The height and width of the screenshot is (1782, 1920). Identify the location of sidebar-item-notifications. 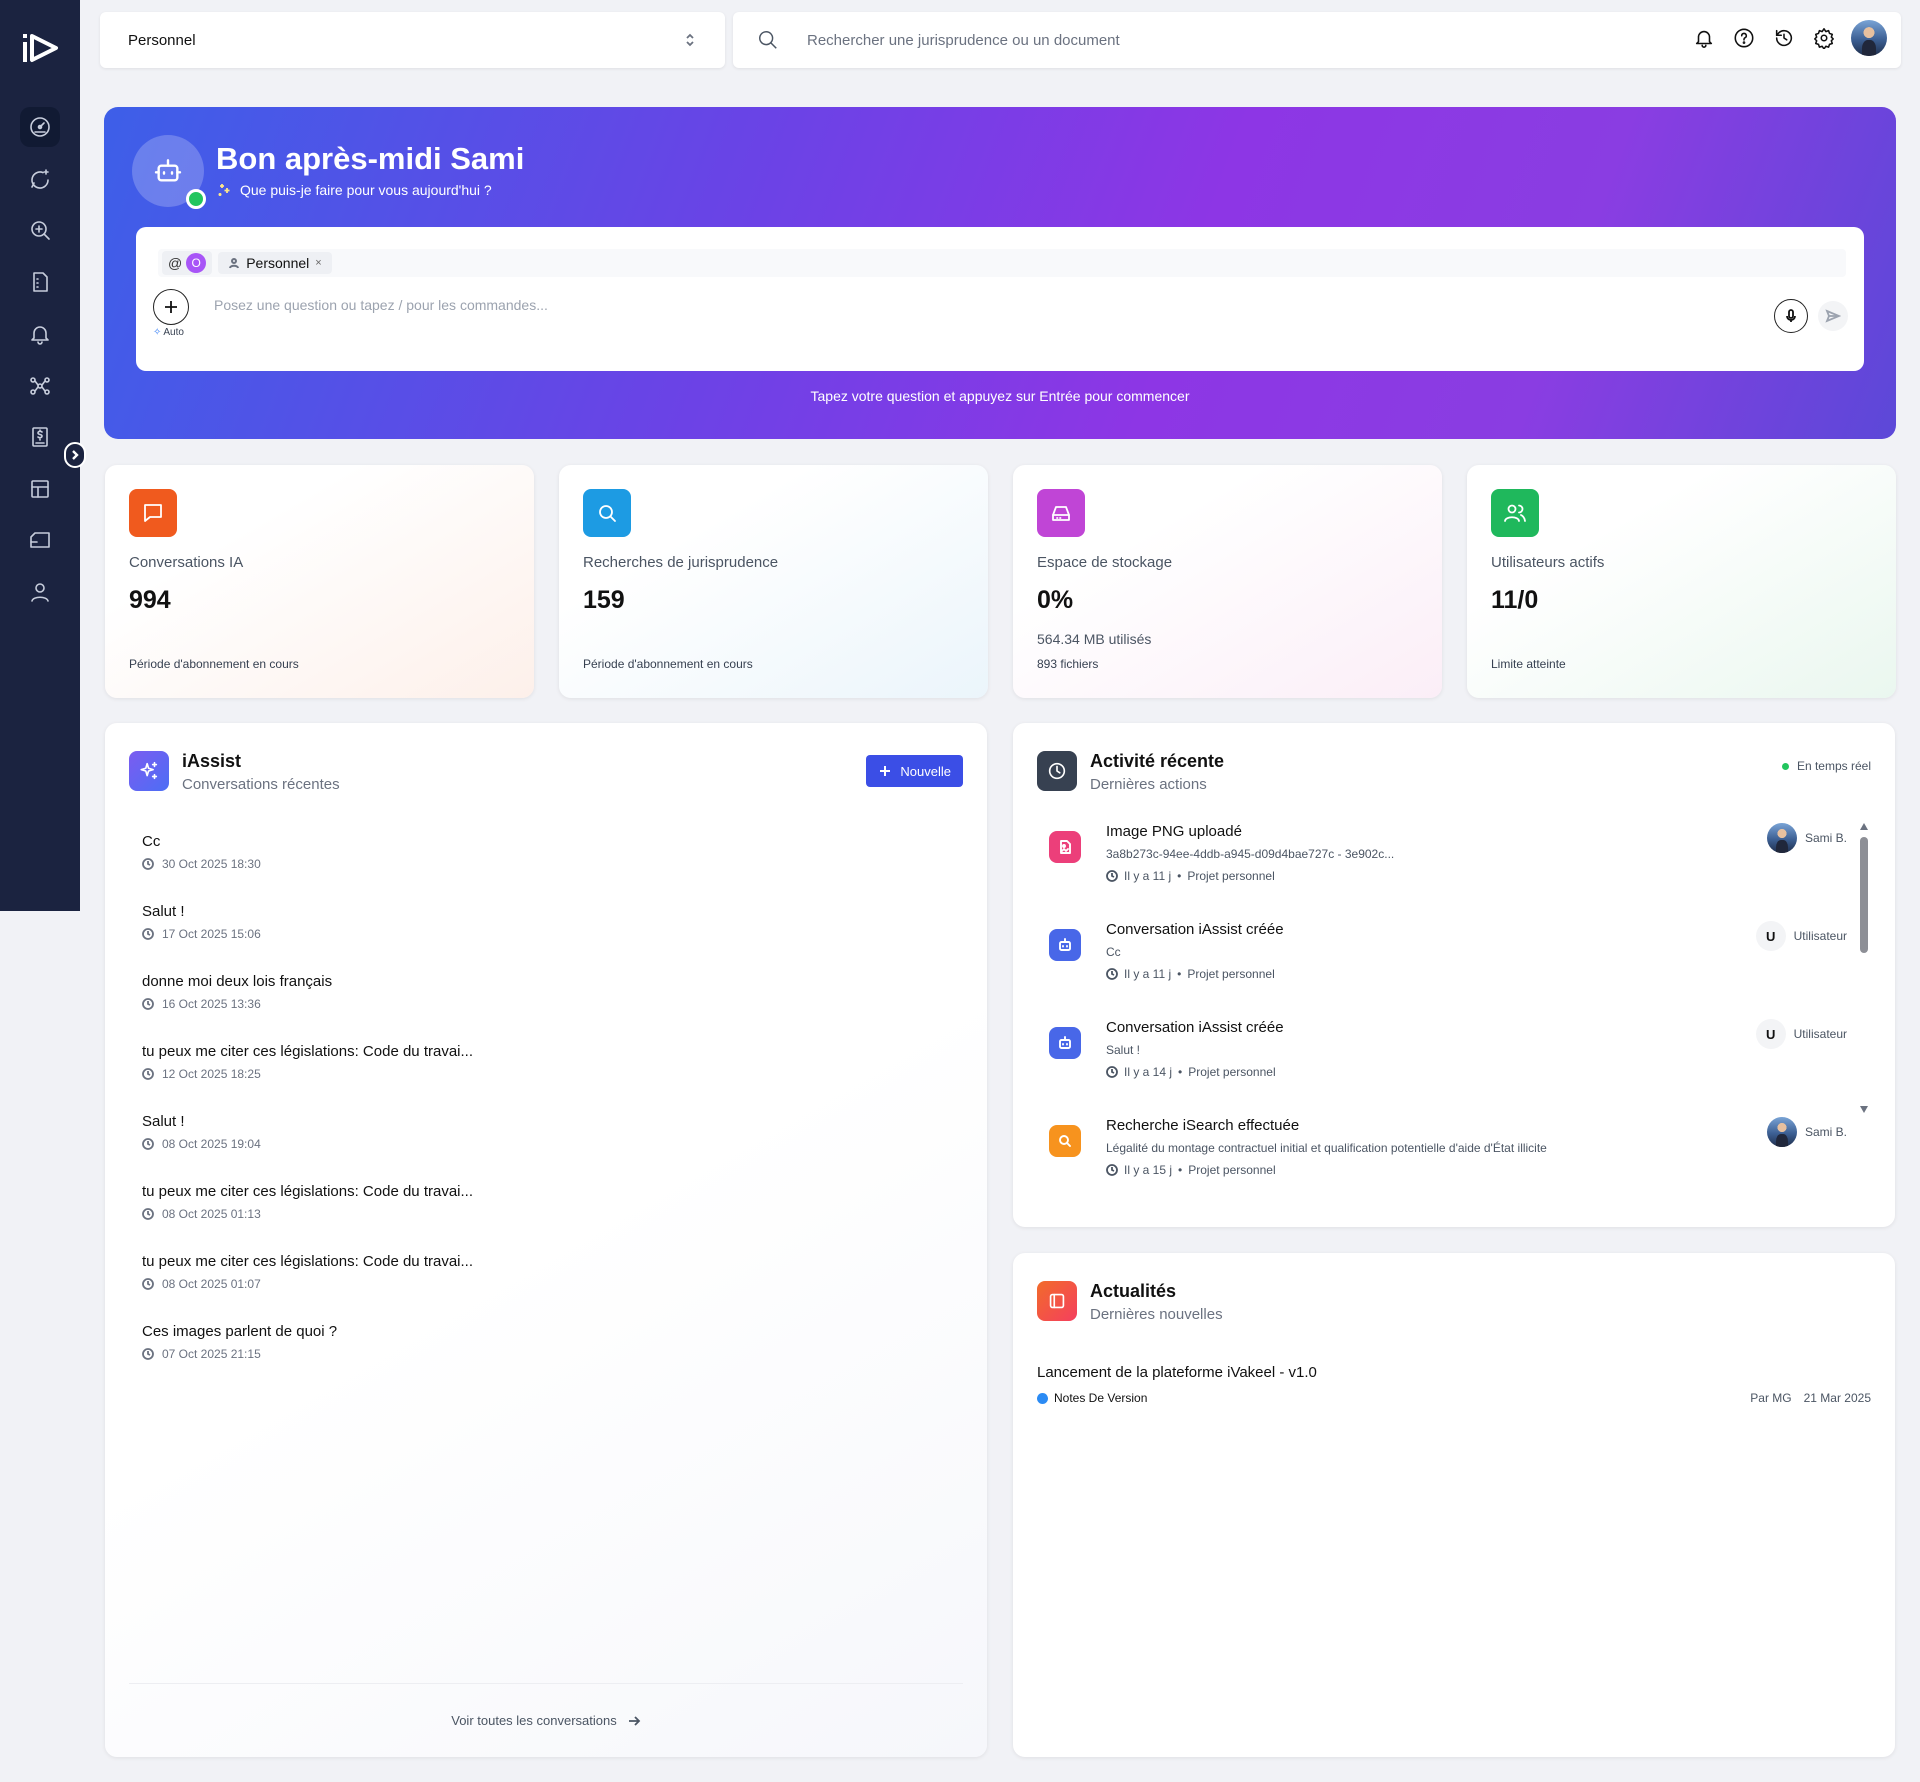
(40, 334).